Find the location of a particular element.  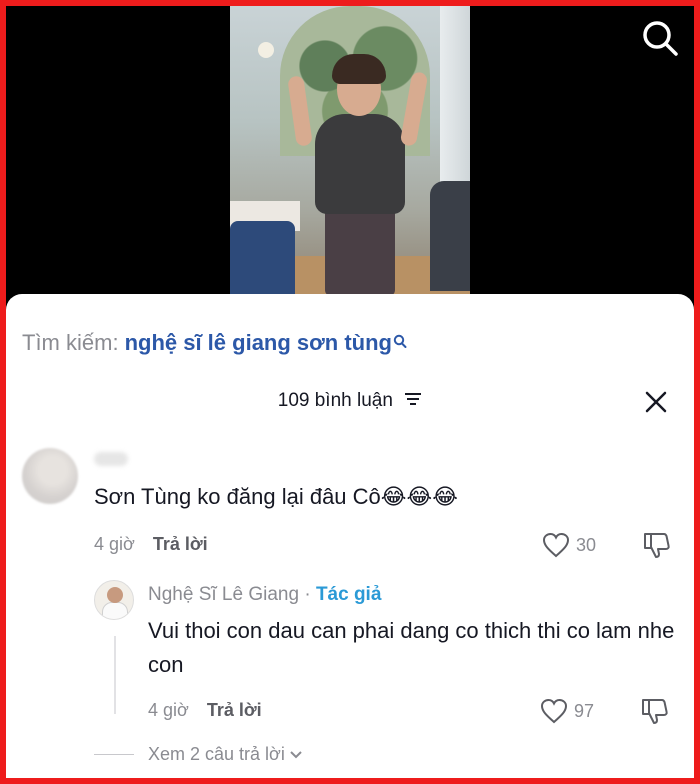

video-player is located at coordinates (350, 151).